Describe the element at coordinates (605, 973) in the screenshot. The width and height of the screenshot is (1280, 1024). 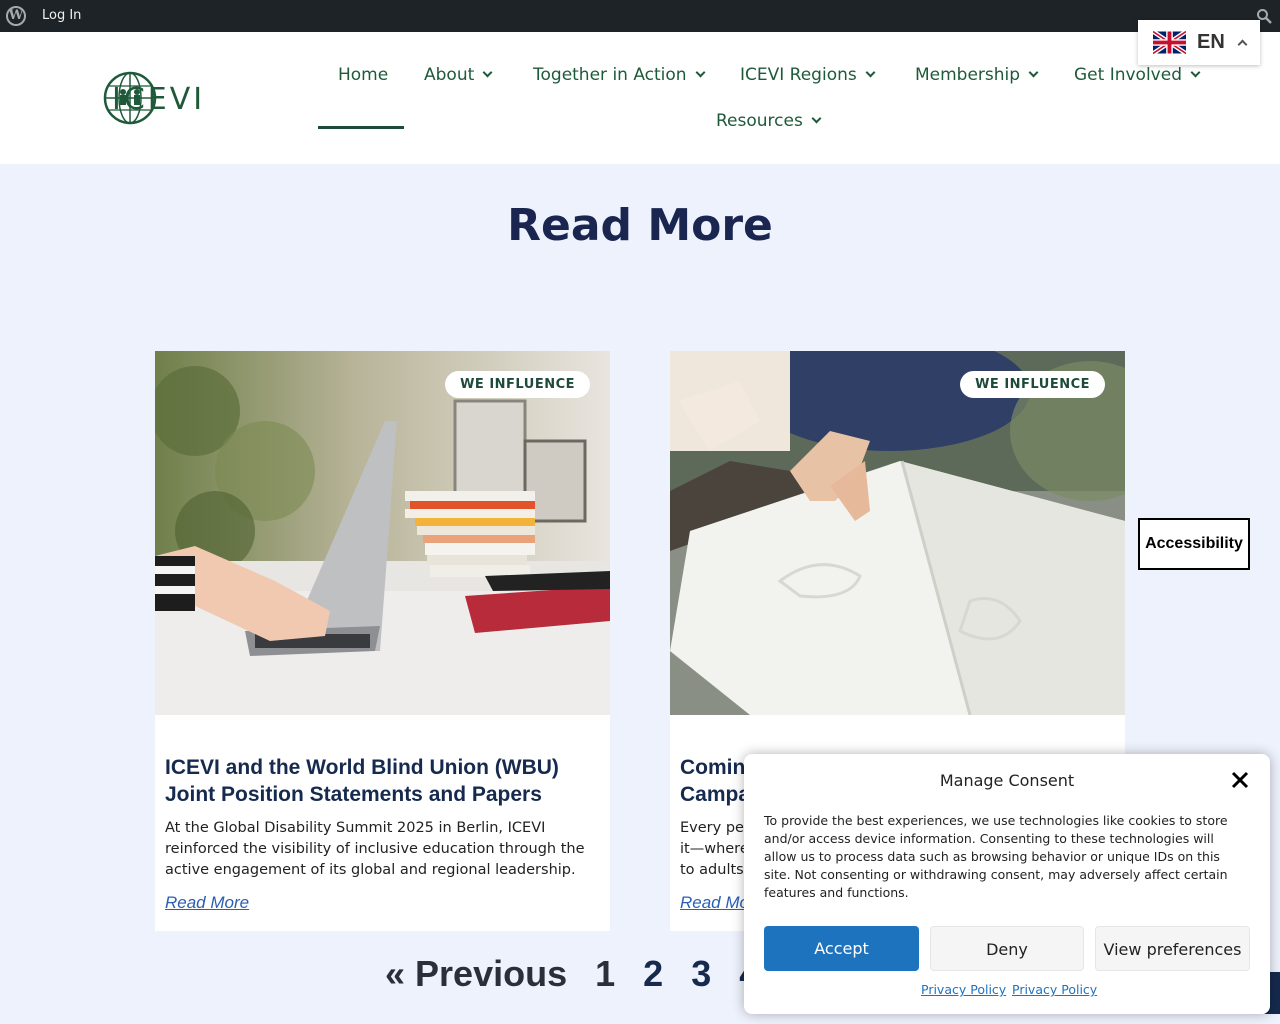
I see `page-1-current: 1` at that location.